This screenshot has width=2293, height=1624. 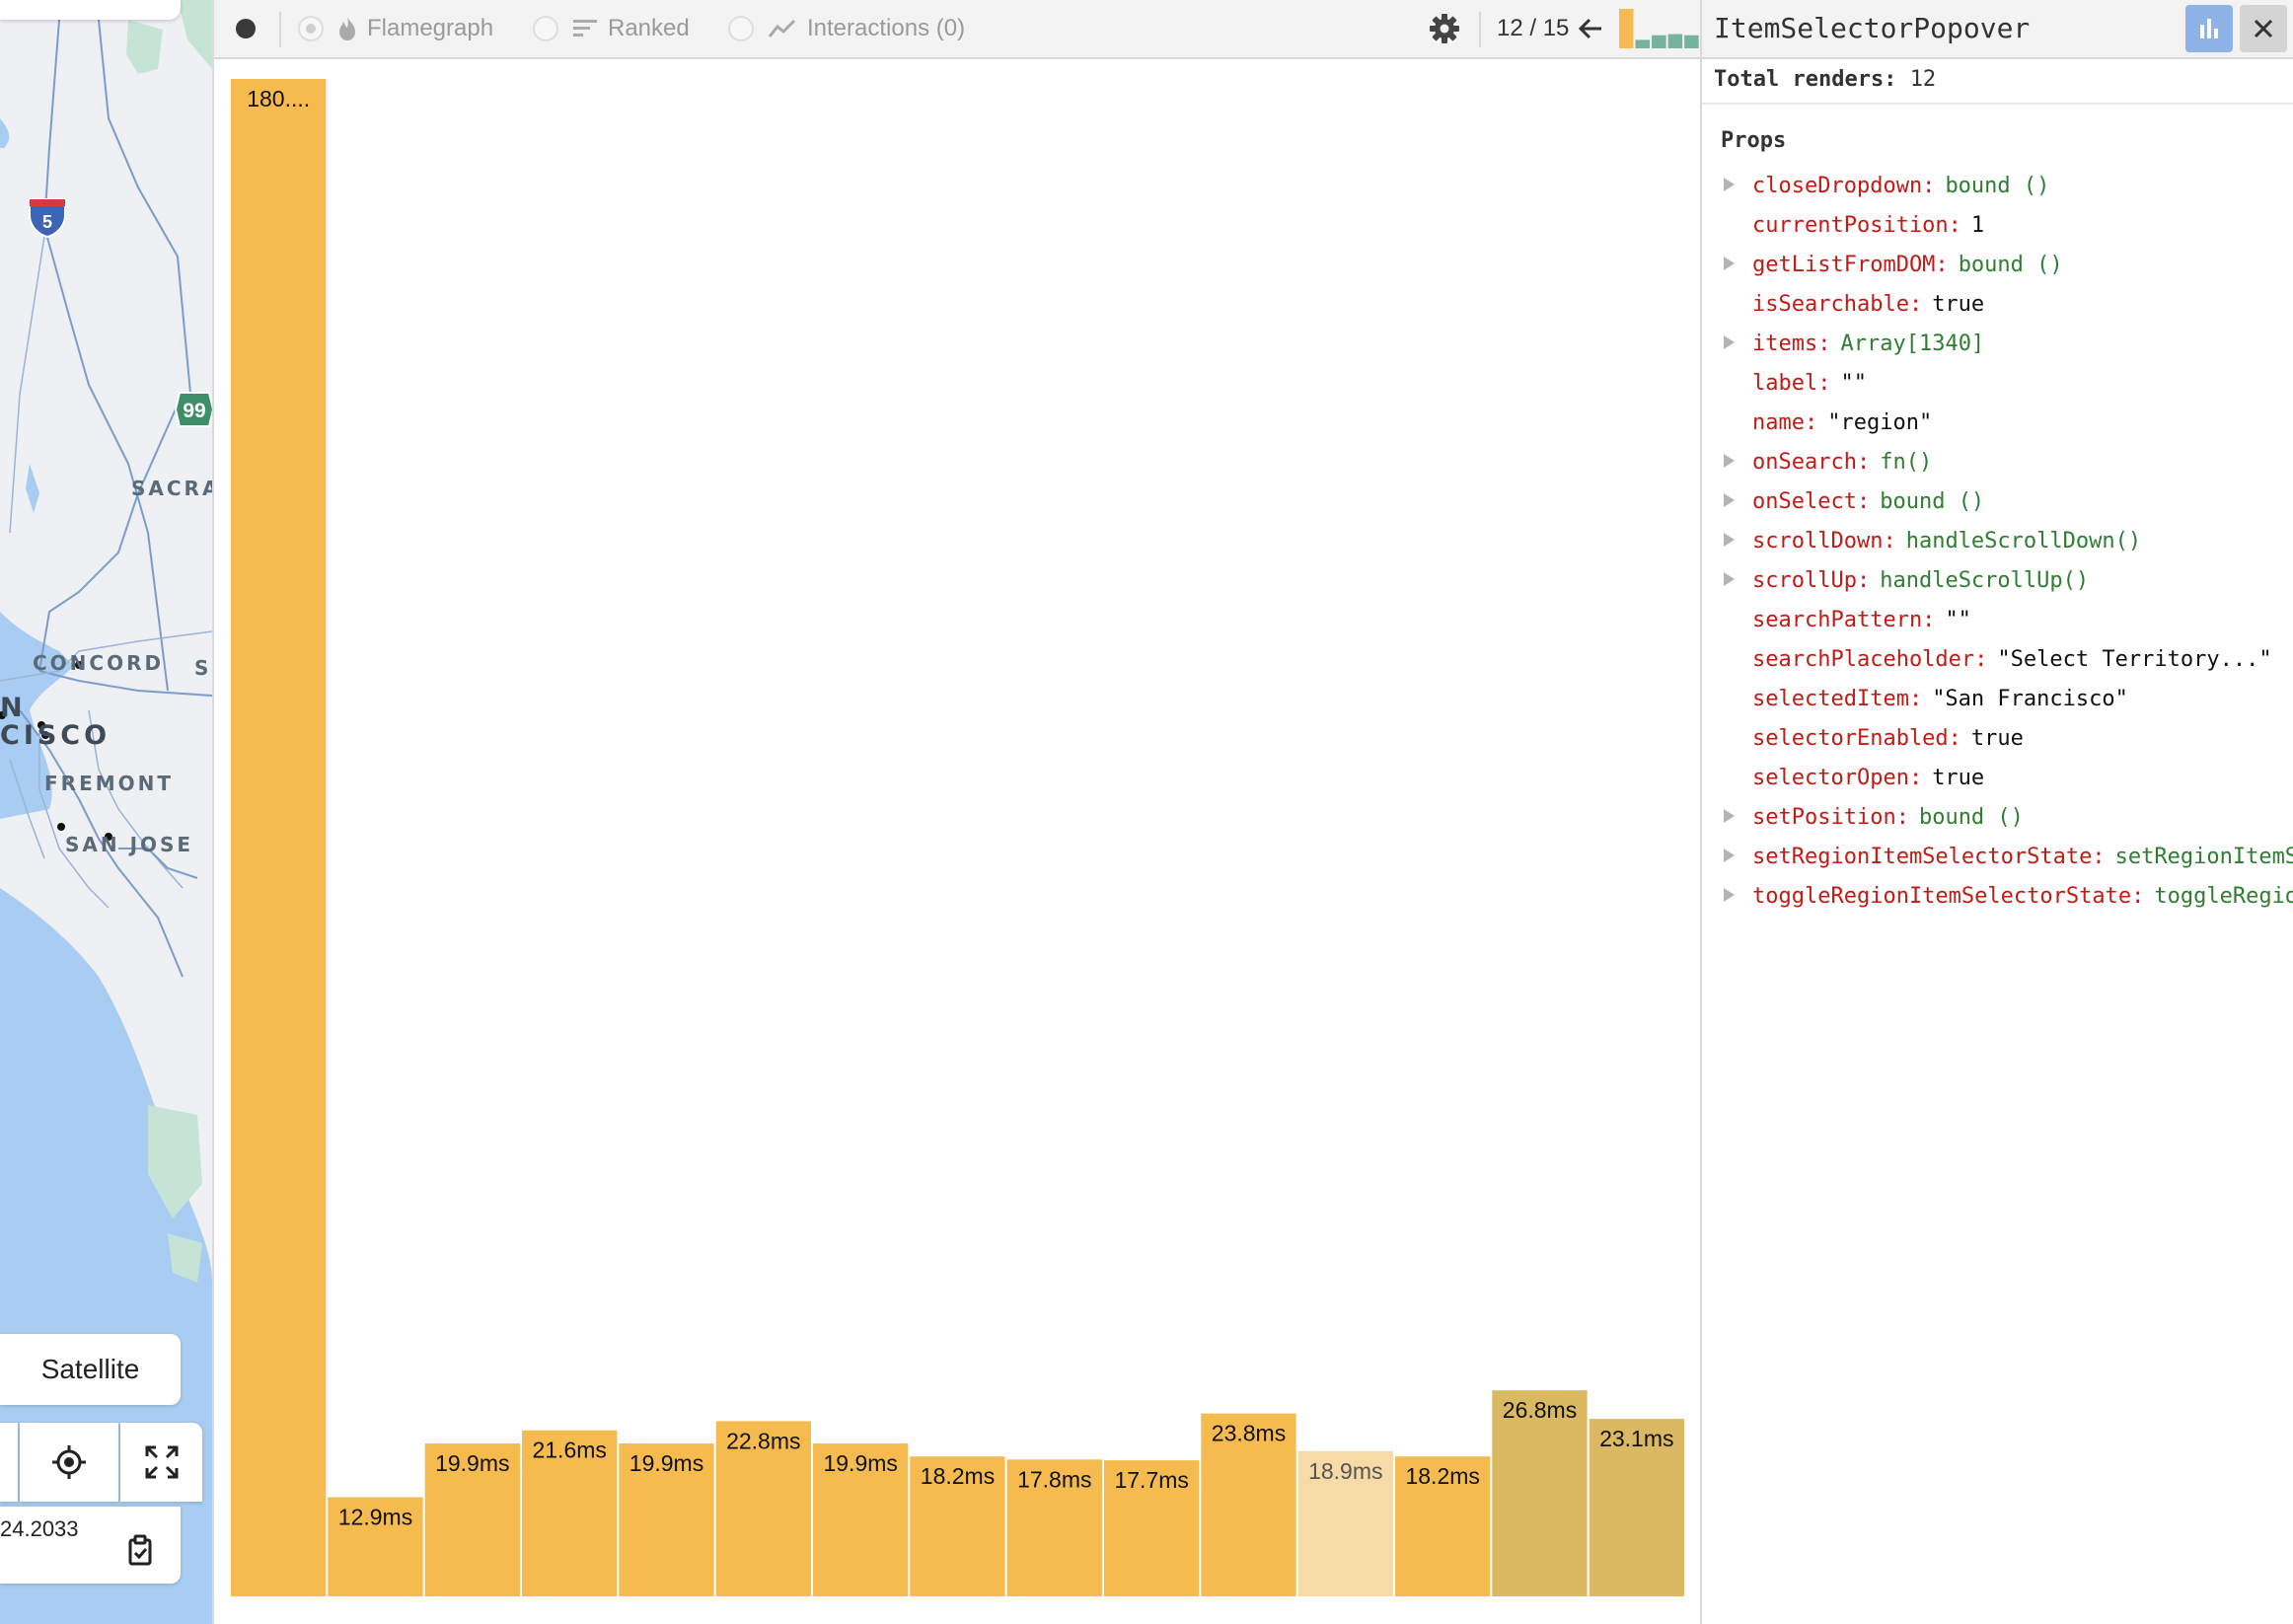 What do you see at coordinates (472, 1463) in the screenshot?
I see `commit-bar-label: 19.9ms` at bounding box center [472, 1463].